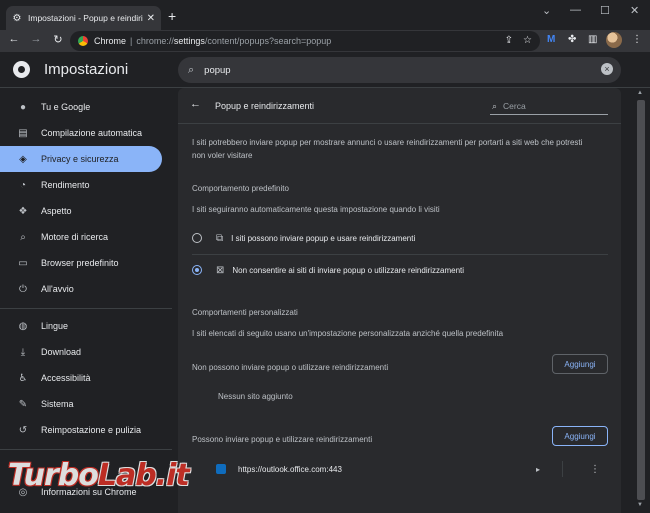 Image resolution: width=650 pixels, height=513 pixels. Describe the element at coordinates (399, 70) in the screenshot. I see `settings-search: ⌕ popup ×` at that location.